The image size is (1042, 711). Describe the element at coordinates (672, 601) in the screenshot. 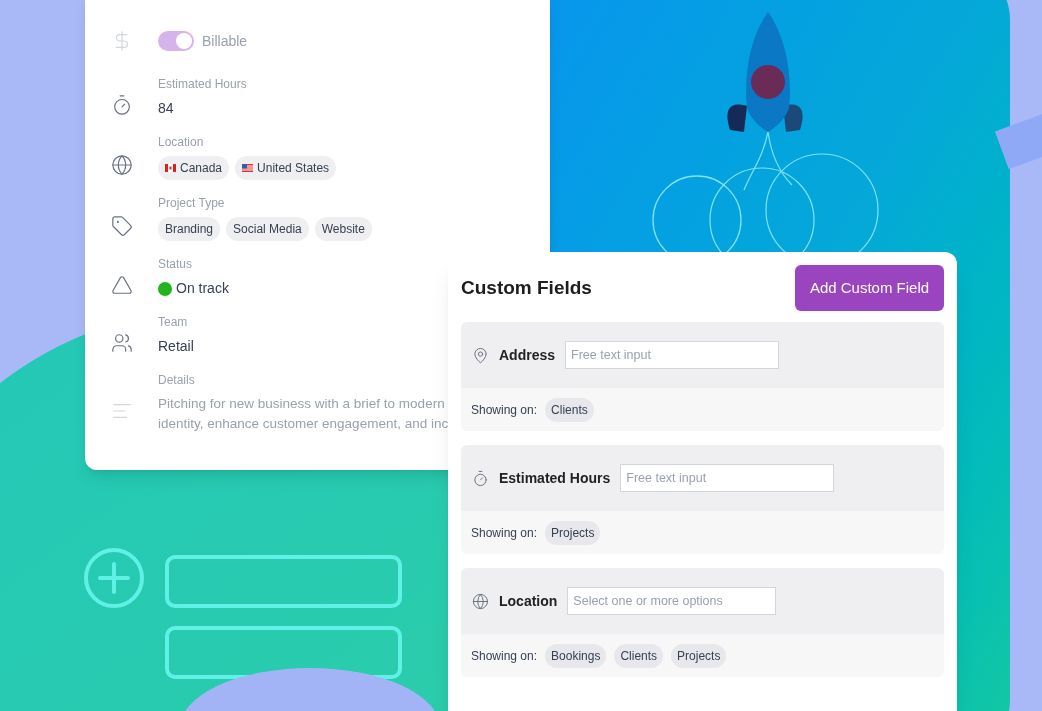

I see `select-field: Select one or more options` at that location.